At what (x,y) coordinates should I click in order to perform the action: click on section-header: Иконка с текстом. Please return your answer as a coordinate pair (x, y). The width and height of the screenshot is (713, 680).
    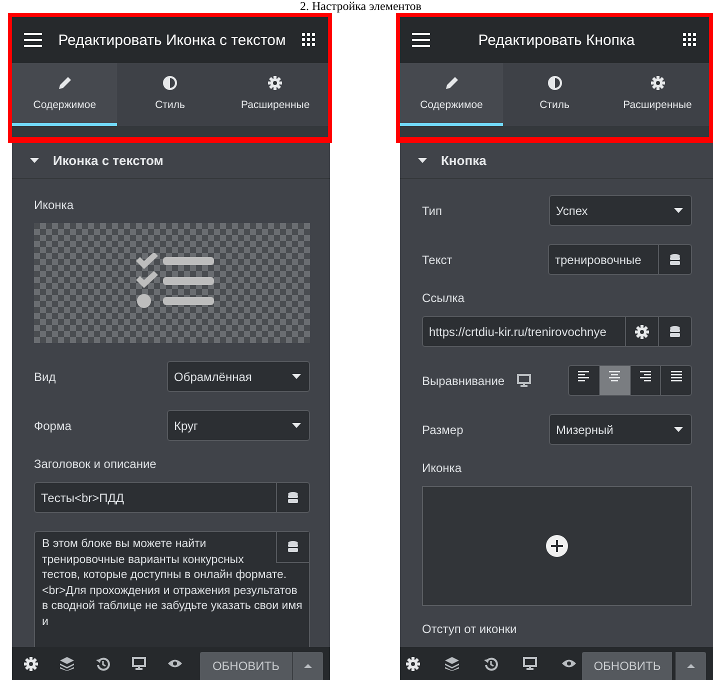
    Looking at the image, I should click on (171, 161).